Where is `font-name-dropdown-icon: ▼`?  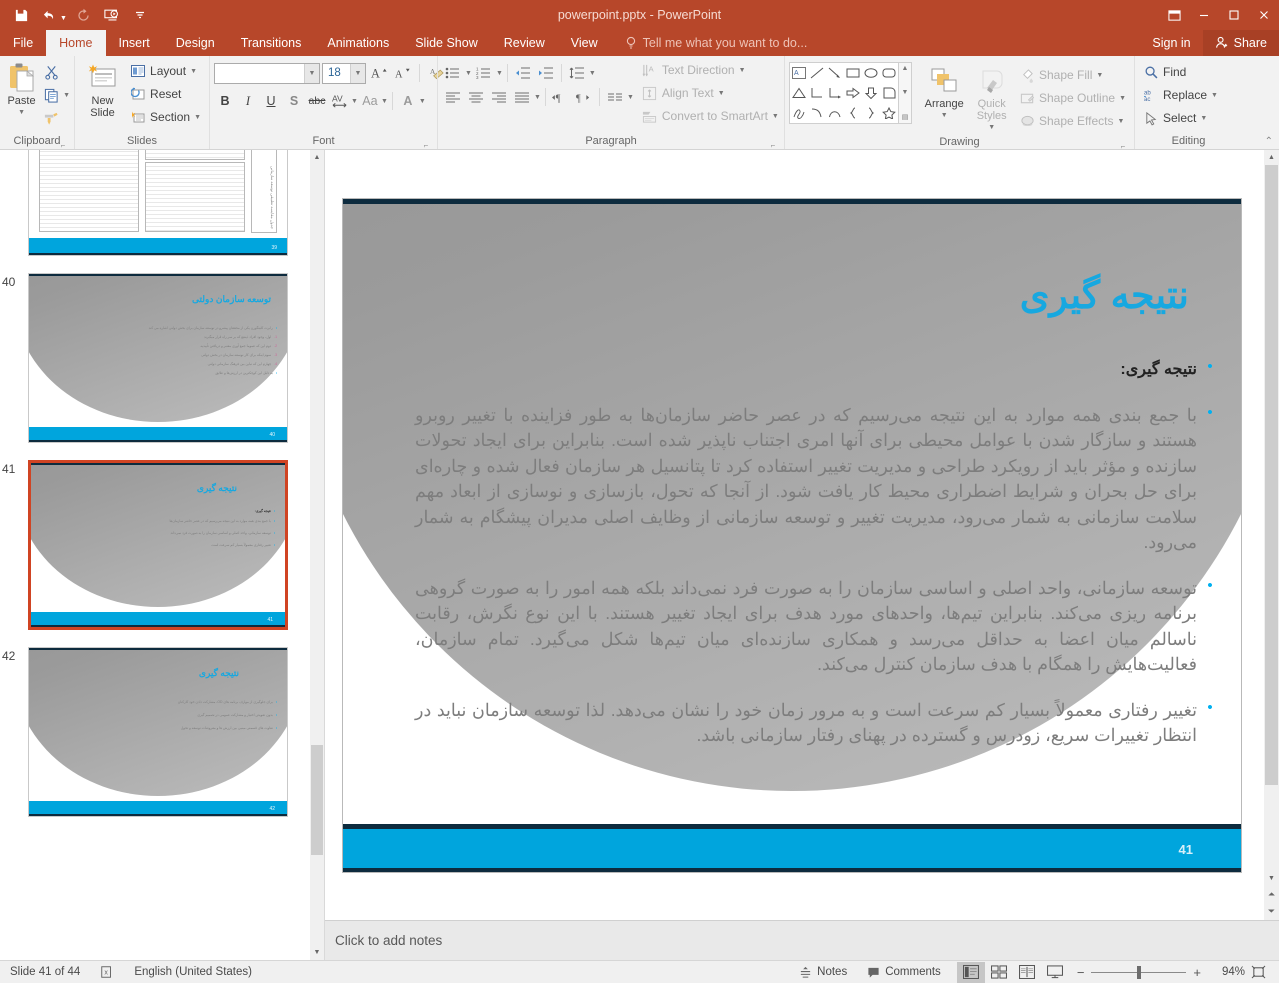 font-name-dropdown-icon: ▼ is located at coordinates (311, 73).